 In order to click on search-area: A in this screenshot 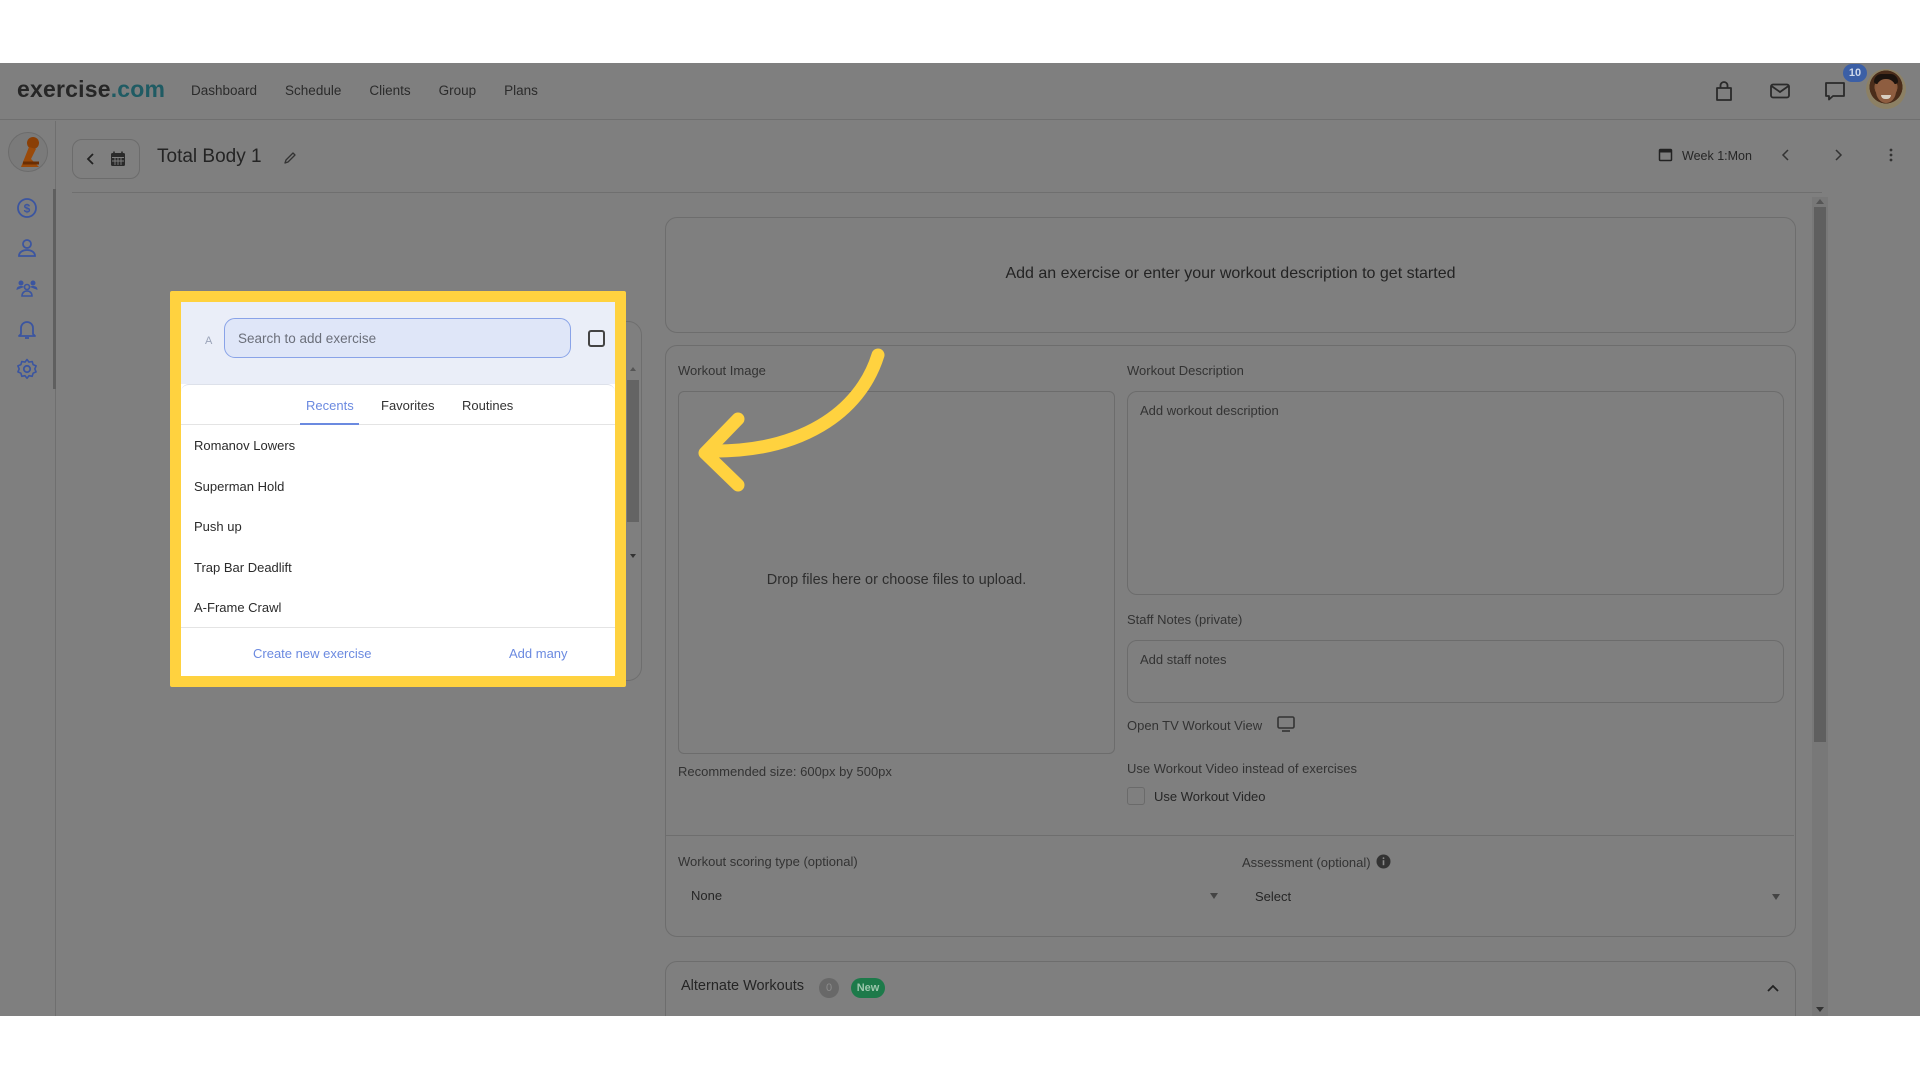, I will do `click(398, 343)`.